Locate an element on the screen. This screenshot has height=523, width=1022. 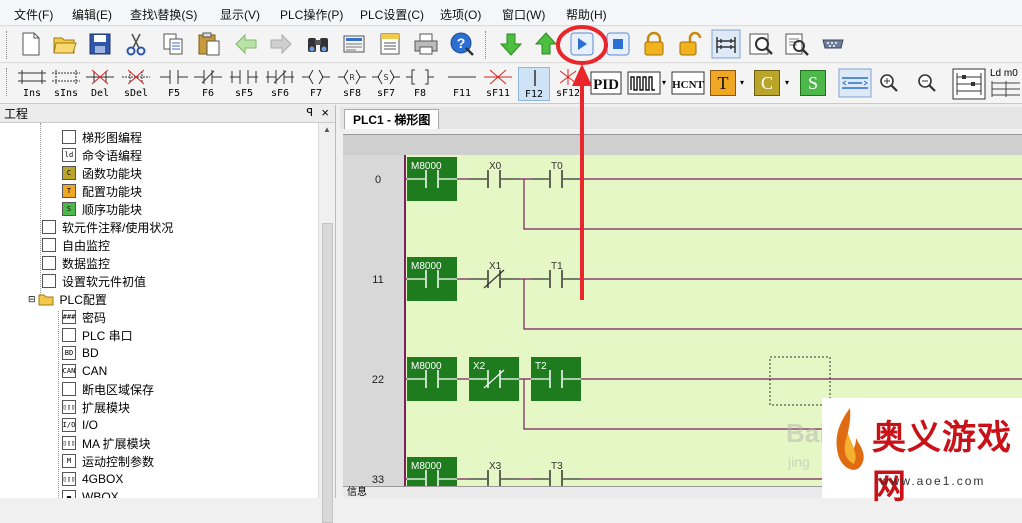
collapse-icon: ⊟ is located at coordinates (32, 299).